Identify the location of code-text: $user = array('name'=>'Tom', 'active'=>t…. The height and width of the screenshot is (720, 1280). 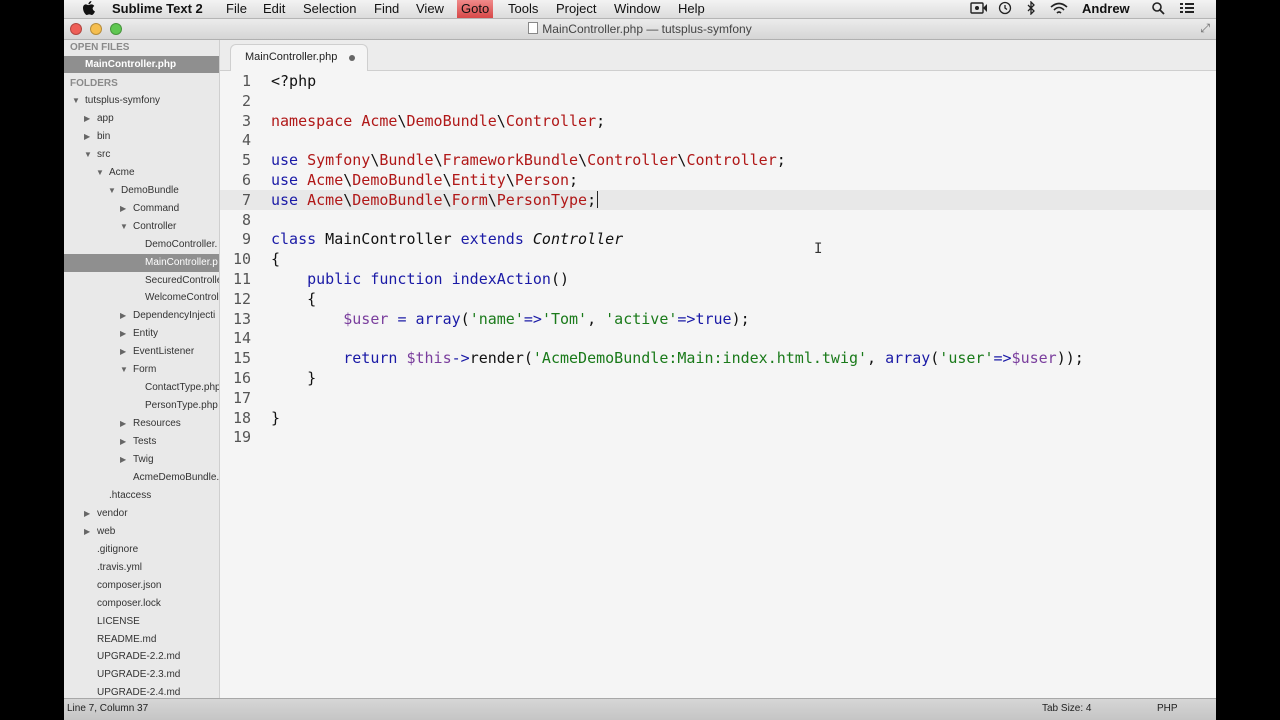
(510, 319).